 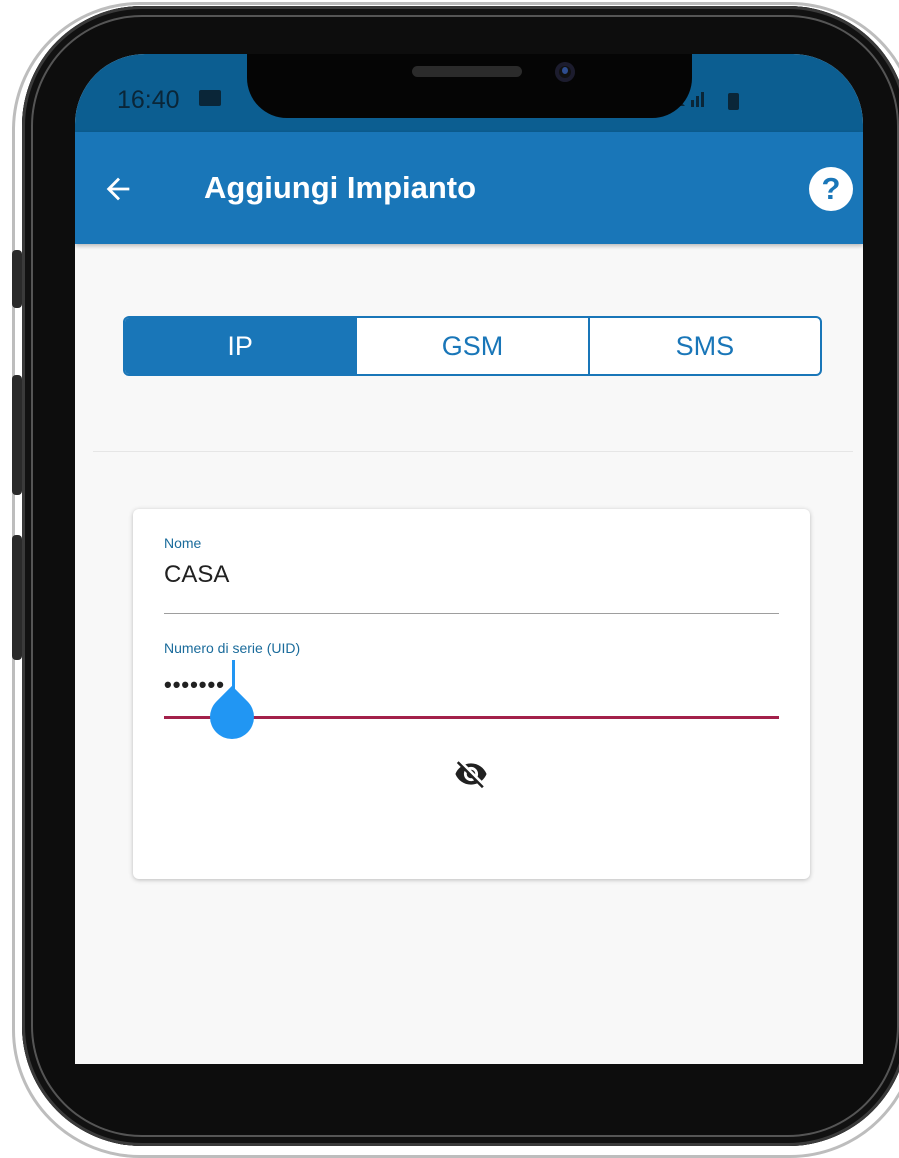 I want to click on section-divider, so click(x=473, y=451).